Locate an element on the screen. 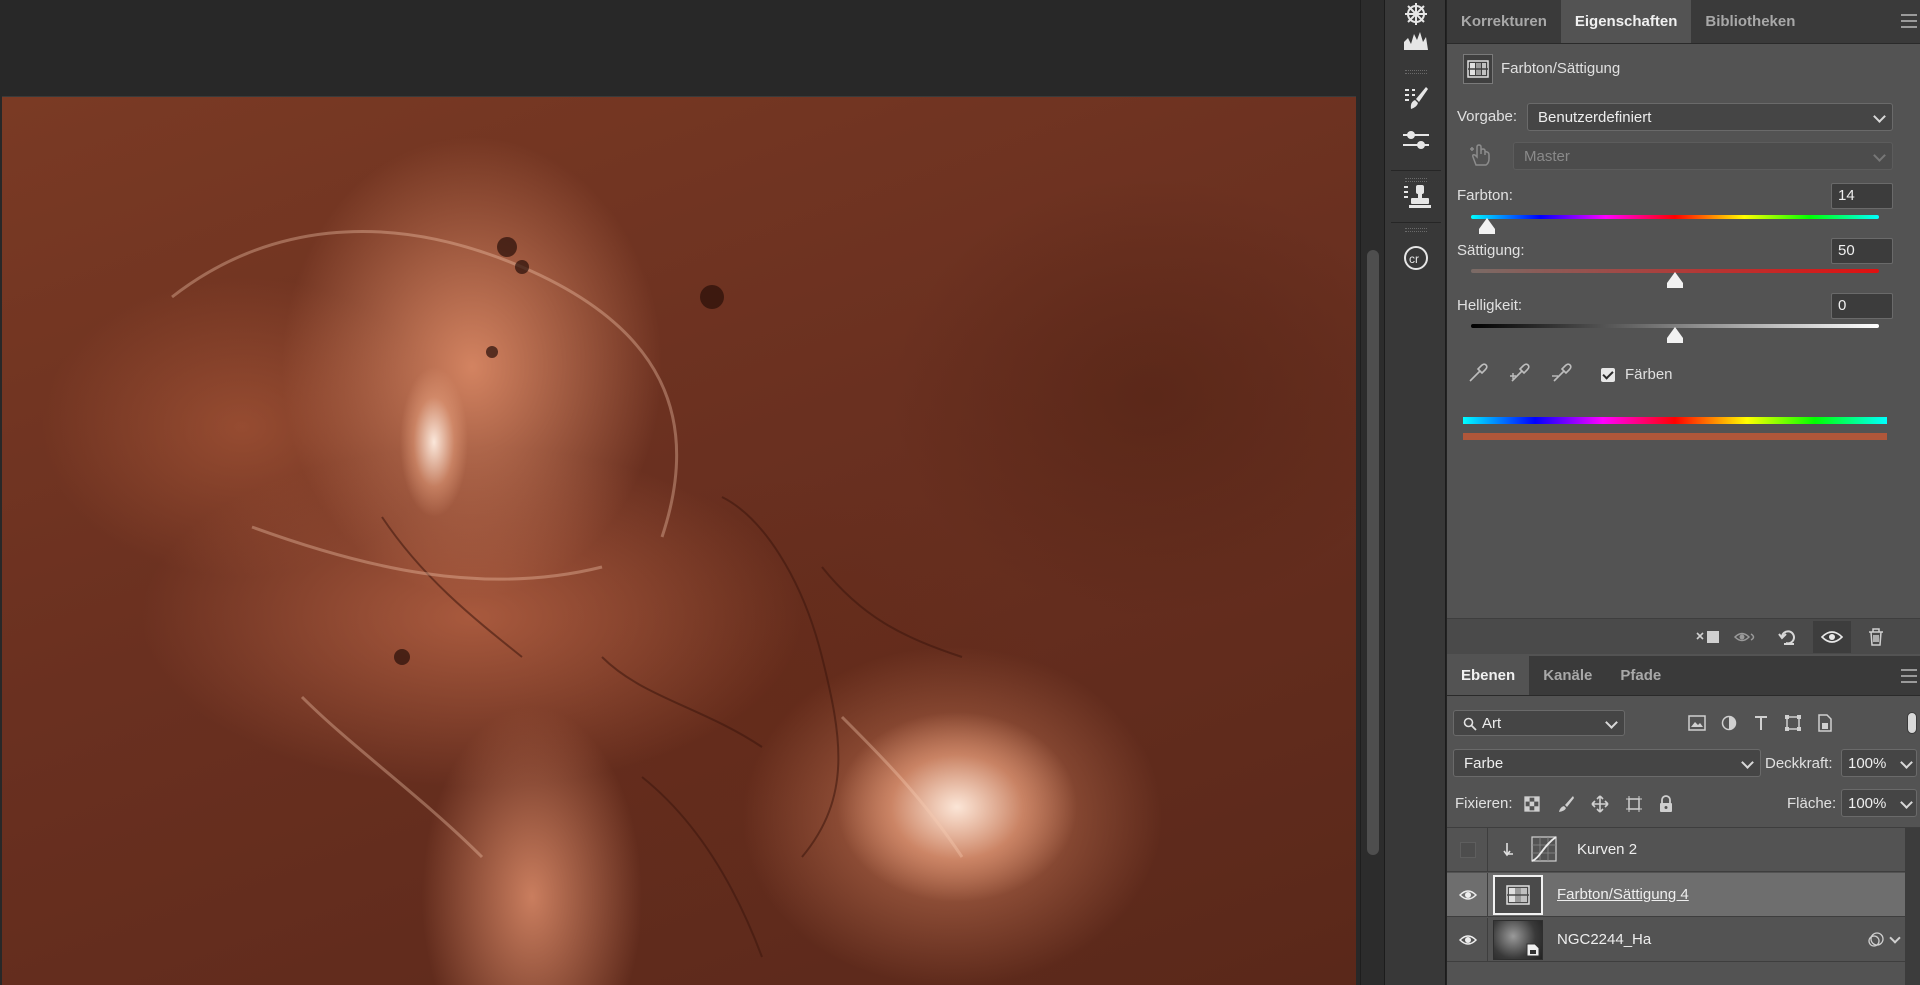 The image size is (1920, 985). smart-object-icon is located at coordinates (1533, 950).